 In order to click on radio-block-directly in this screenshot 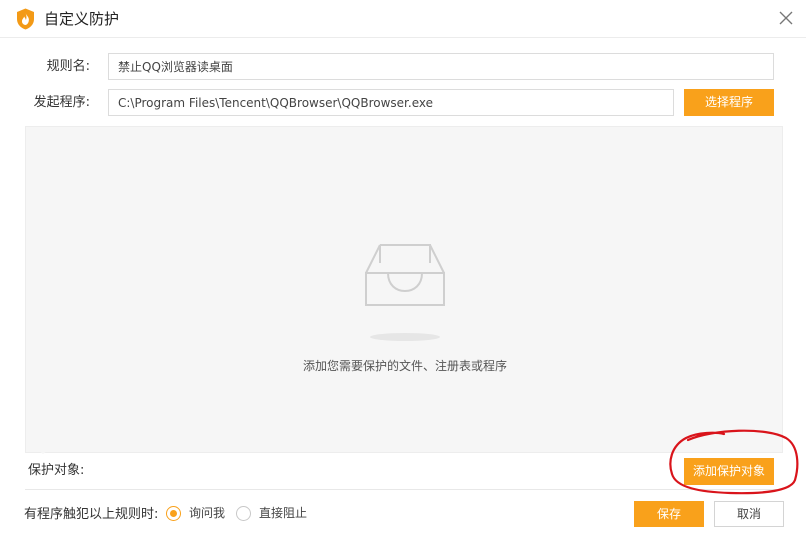, I will do `click(243, 513)`.